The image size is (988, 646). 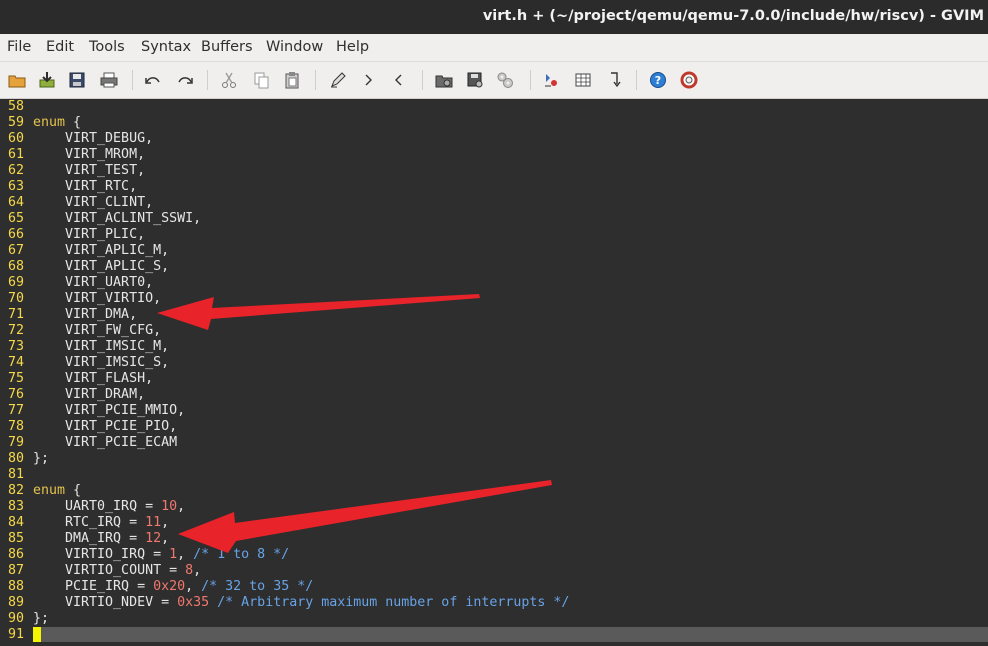 I want to click on arrow-virt-dma, so click(x=318, y=312).